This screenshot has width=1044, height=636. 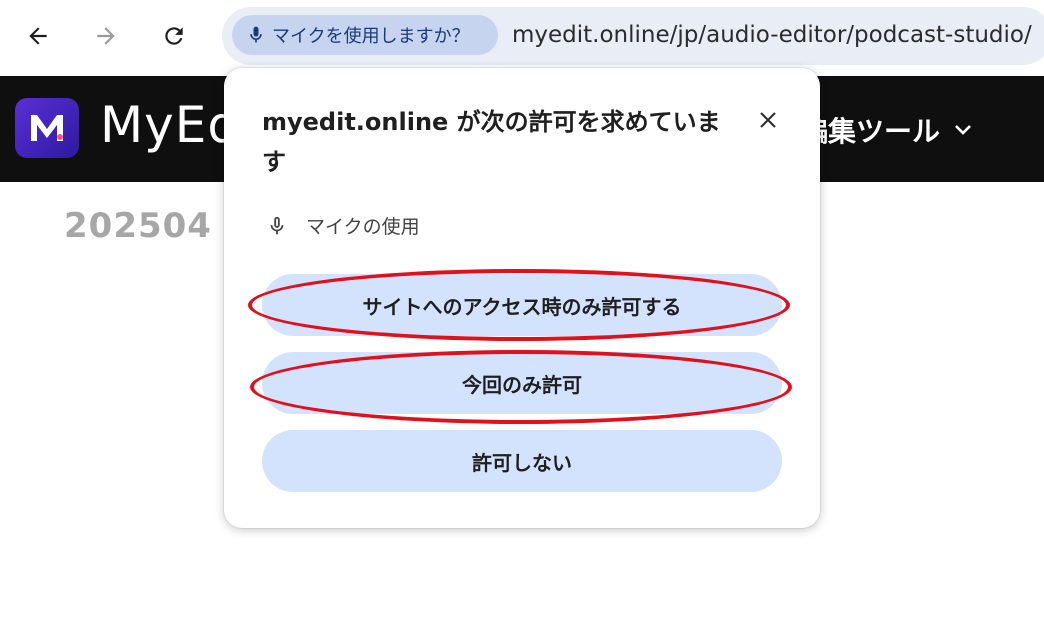 What do you see at coordinates (522, 383) in the screenshot?
I see `allow-this-time-button: 今回のみ許可` at bounding box center [522, 383].